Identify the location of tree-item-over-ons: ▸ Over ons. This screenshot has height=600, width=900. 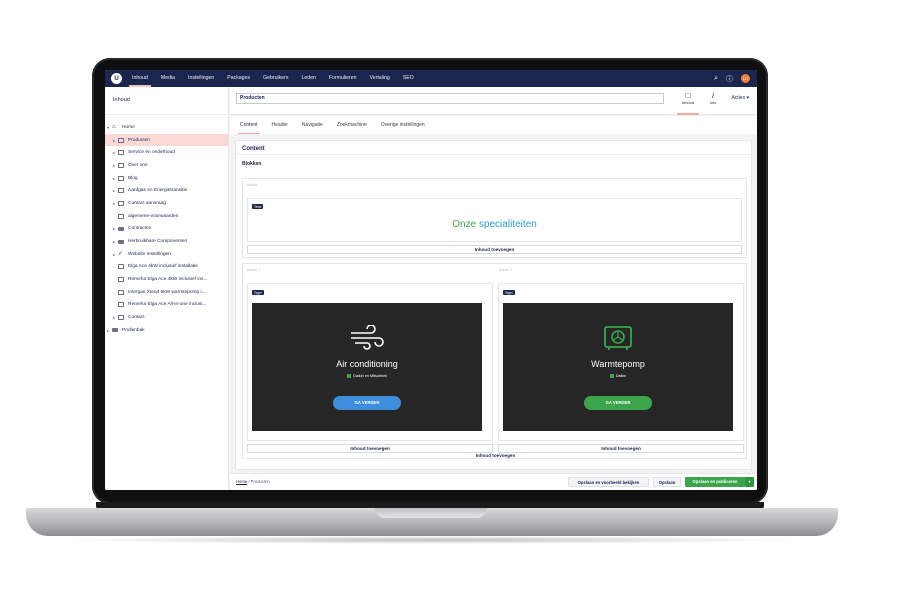
(166, 165).